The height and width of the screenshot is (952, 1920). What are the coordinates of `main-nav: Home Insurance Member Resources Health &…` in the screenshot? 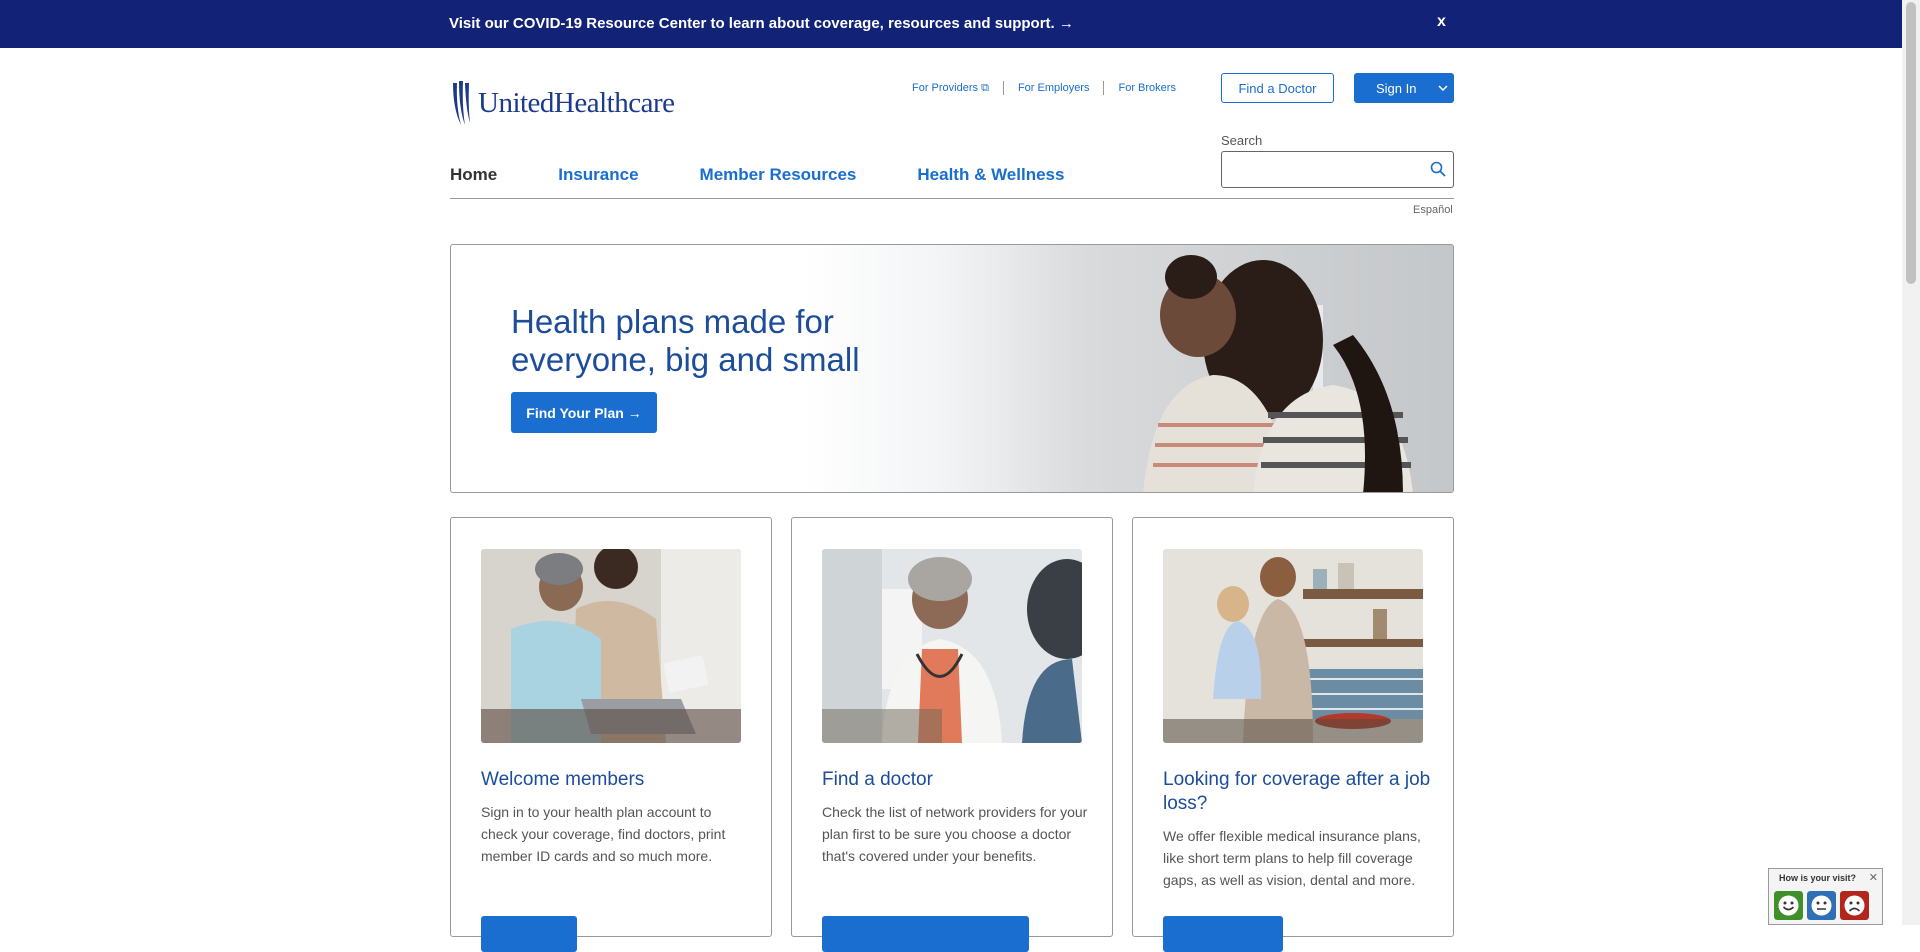 It's located at (952, 181).